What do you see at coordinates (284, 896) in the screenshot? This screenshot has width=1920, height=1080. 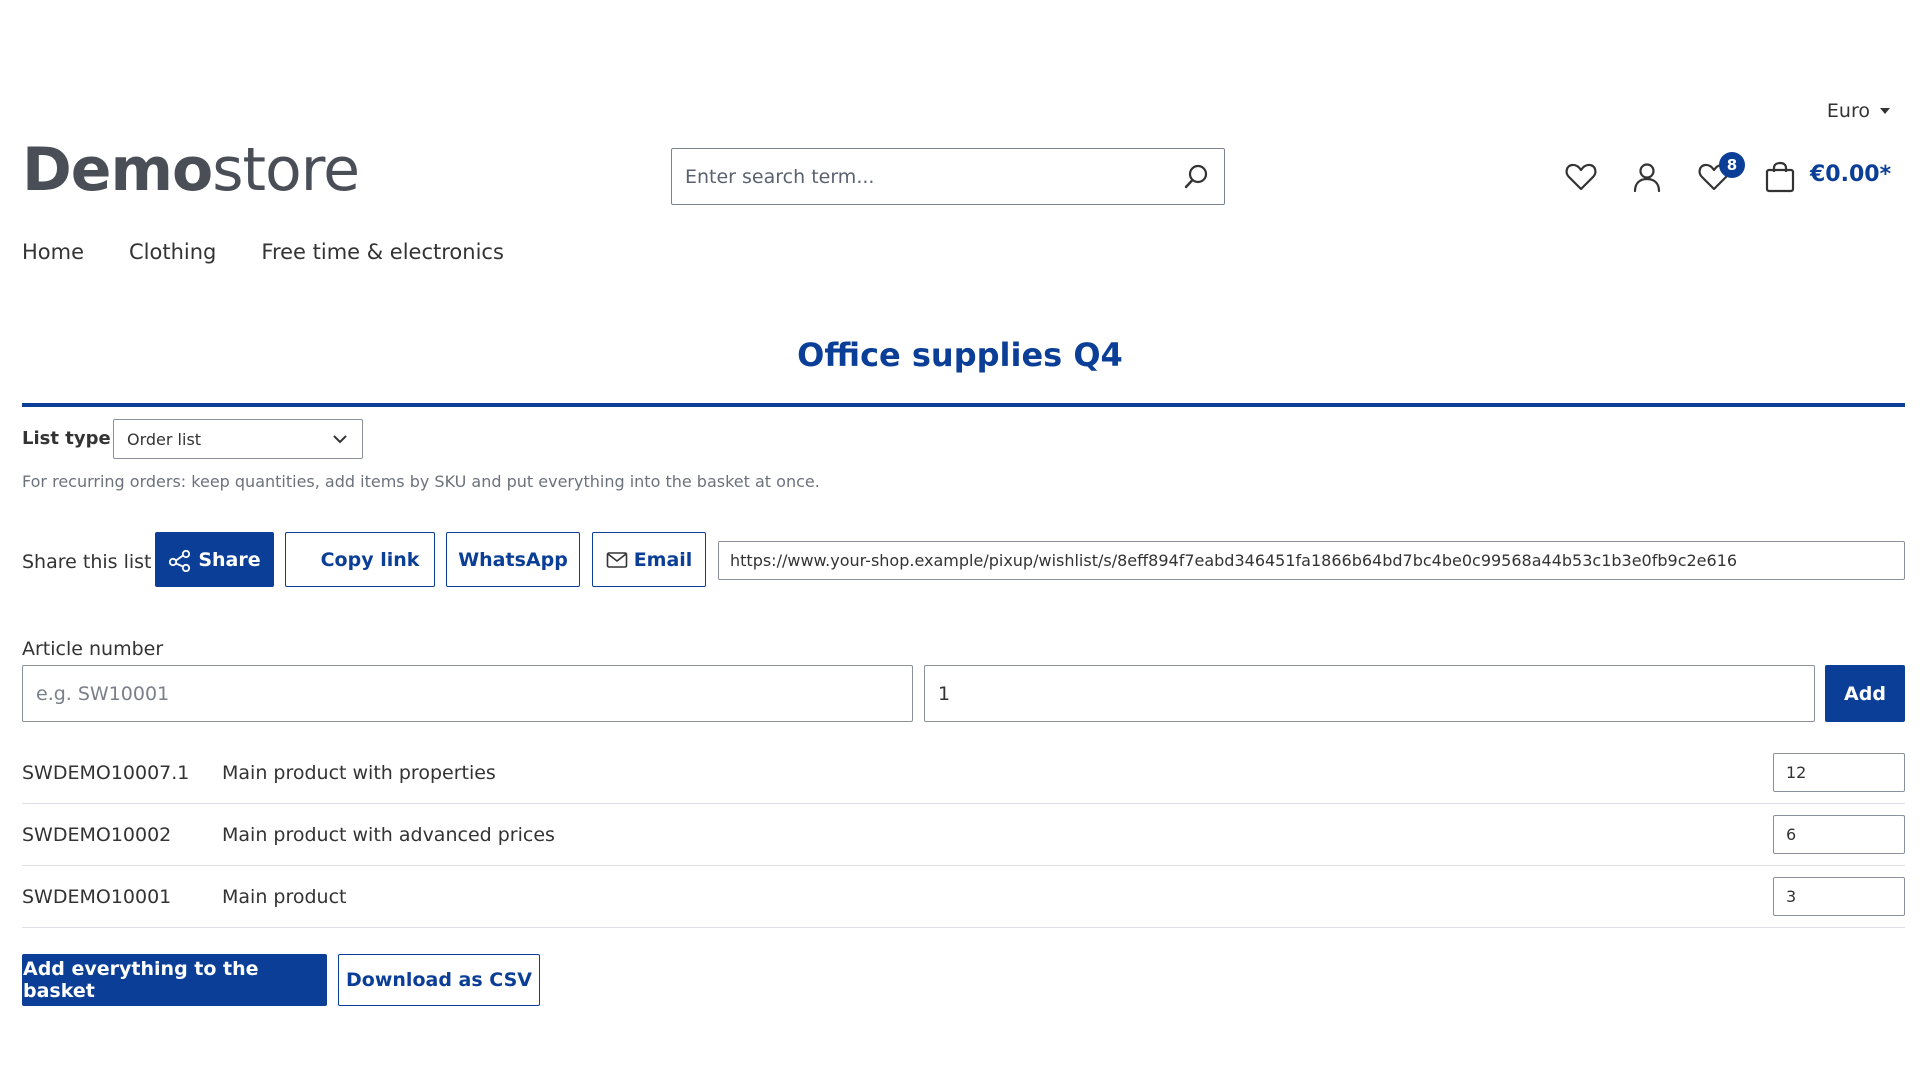 I see `row-product-name: Main product` at bounding box center [284, 896].